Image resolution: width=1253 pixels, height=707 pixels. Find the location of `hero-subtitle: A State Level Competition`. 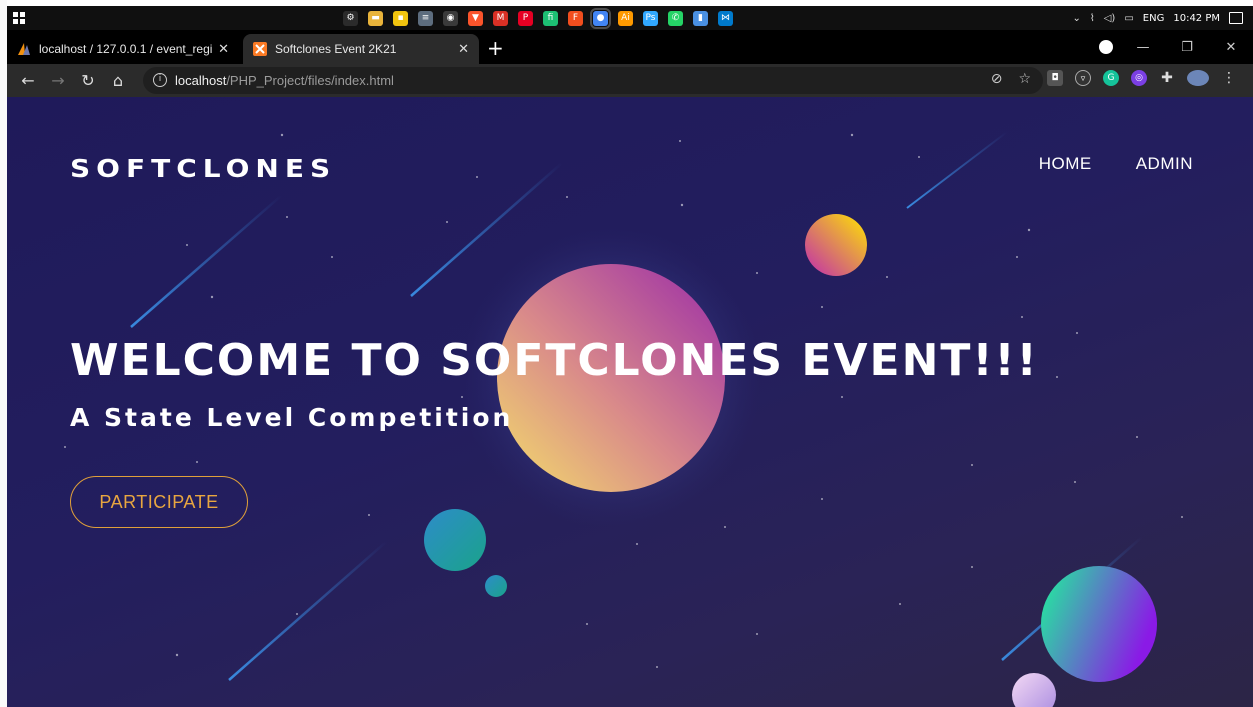

hero-subtitle: A State Level Competition is located at coordinates (292, 417).